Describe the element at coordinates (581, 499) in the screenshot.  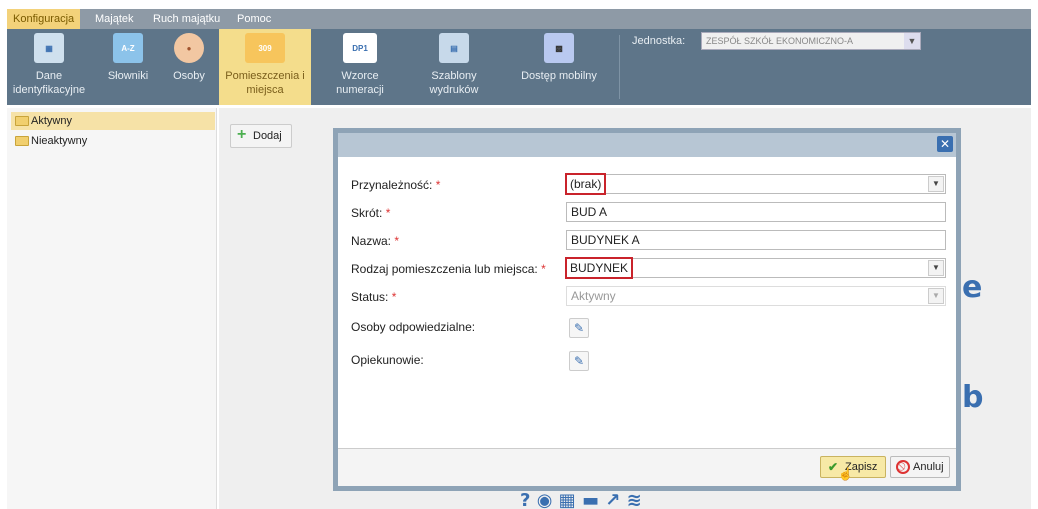
I see `background-icons-strip-icon: ? ◉ ▦ ▬ ↗ ≋` at that location.